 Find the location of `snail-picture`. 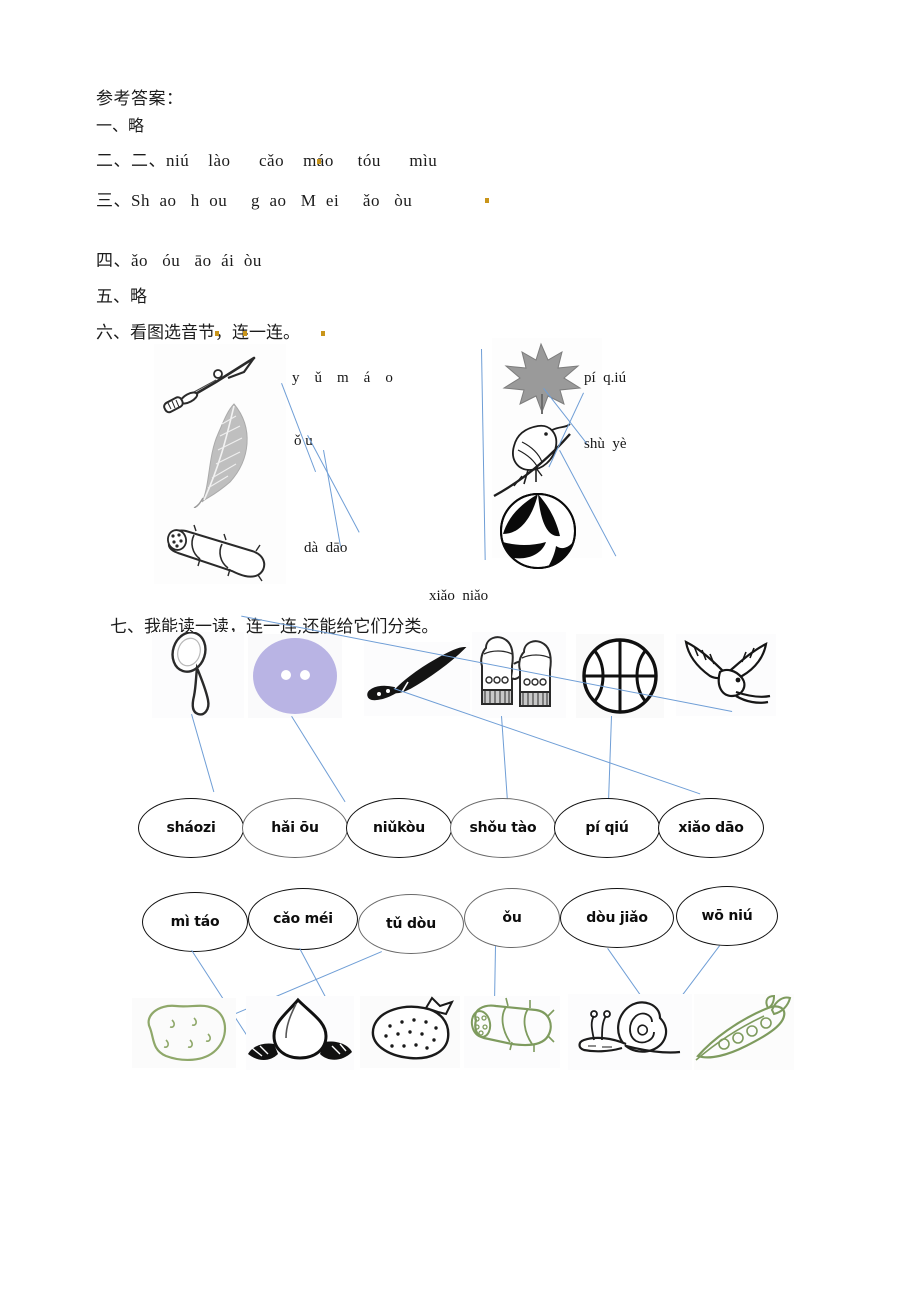

snail-picture is located at coordinates (630, 1032).